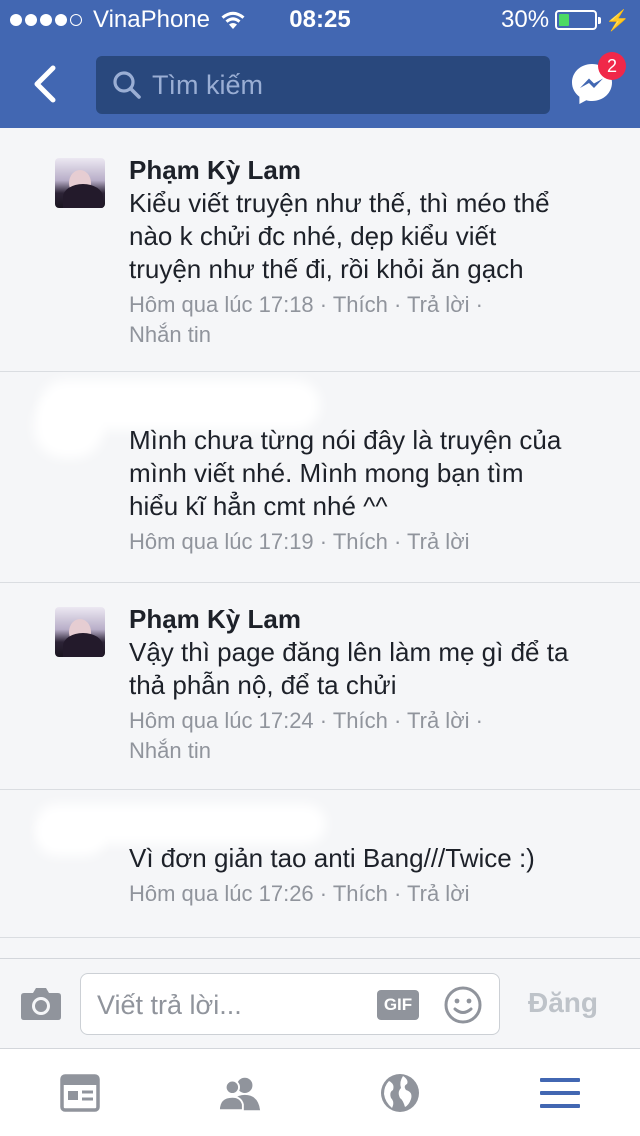 The width and height of the screenshot is (640, 1136). Describe the element at coordinates (207, 84) in the screenshot. I see `search-placeholder: Tìm kiếm` at that location.